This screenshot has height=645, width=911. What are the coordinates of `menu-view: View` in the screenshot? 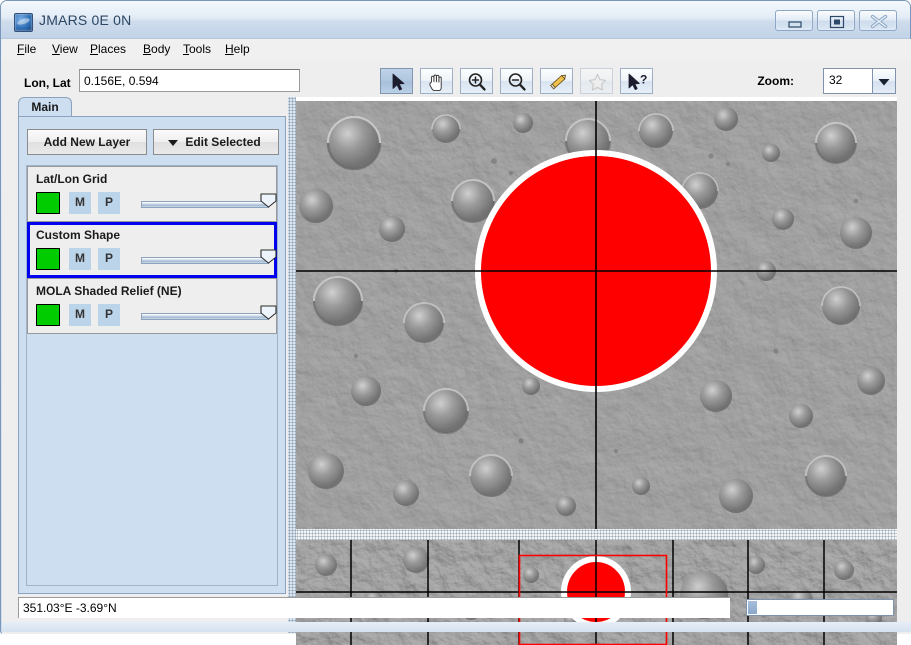 It's located at (65, 49).